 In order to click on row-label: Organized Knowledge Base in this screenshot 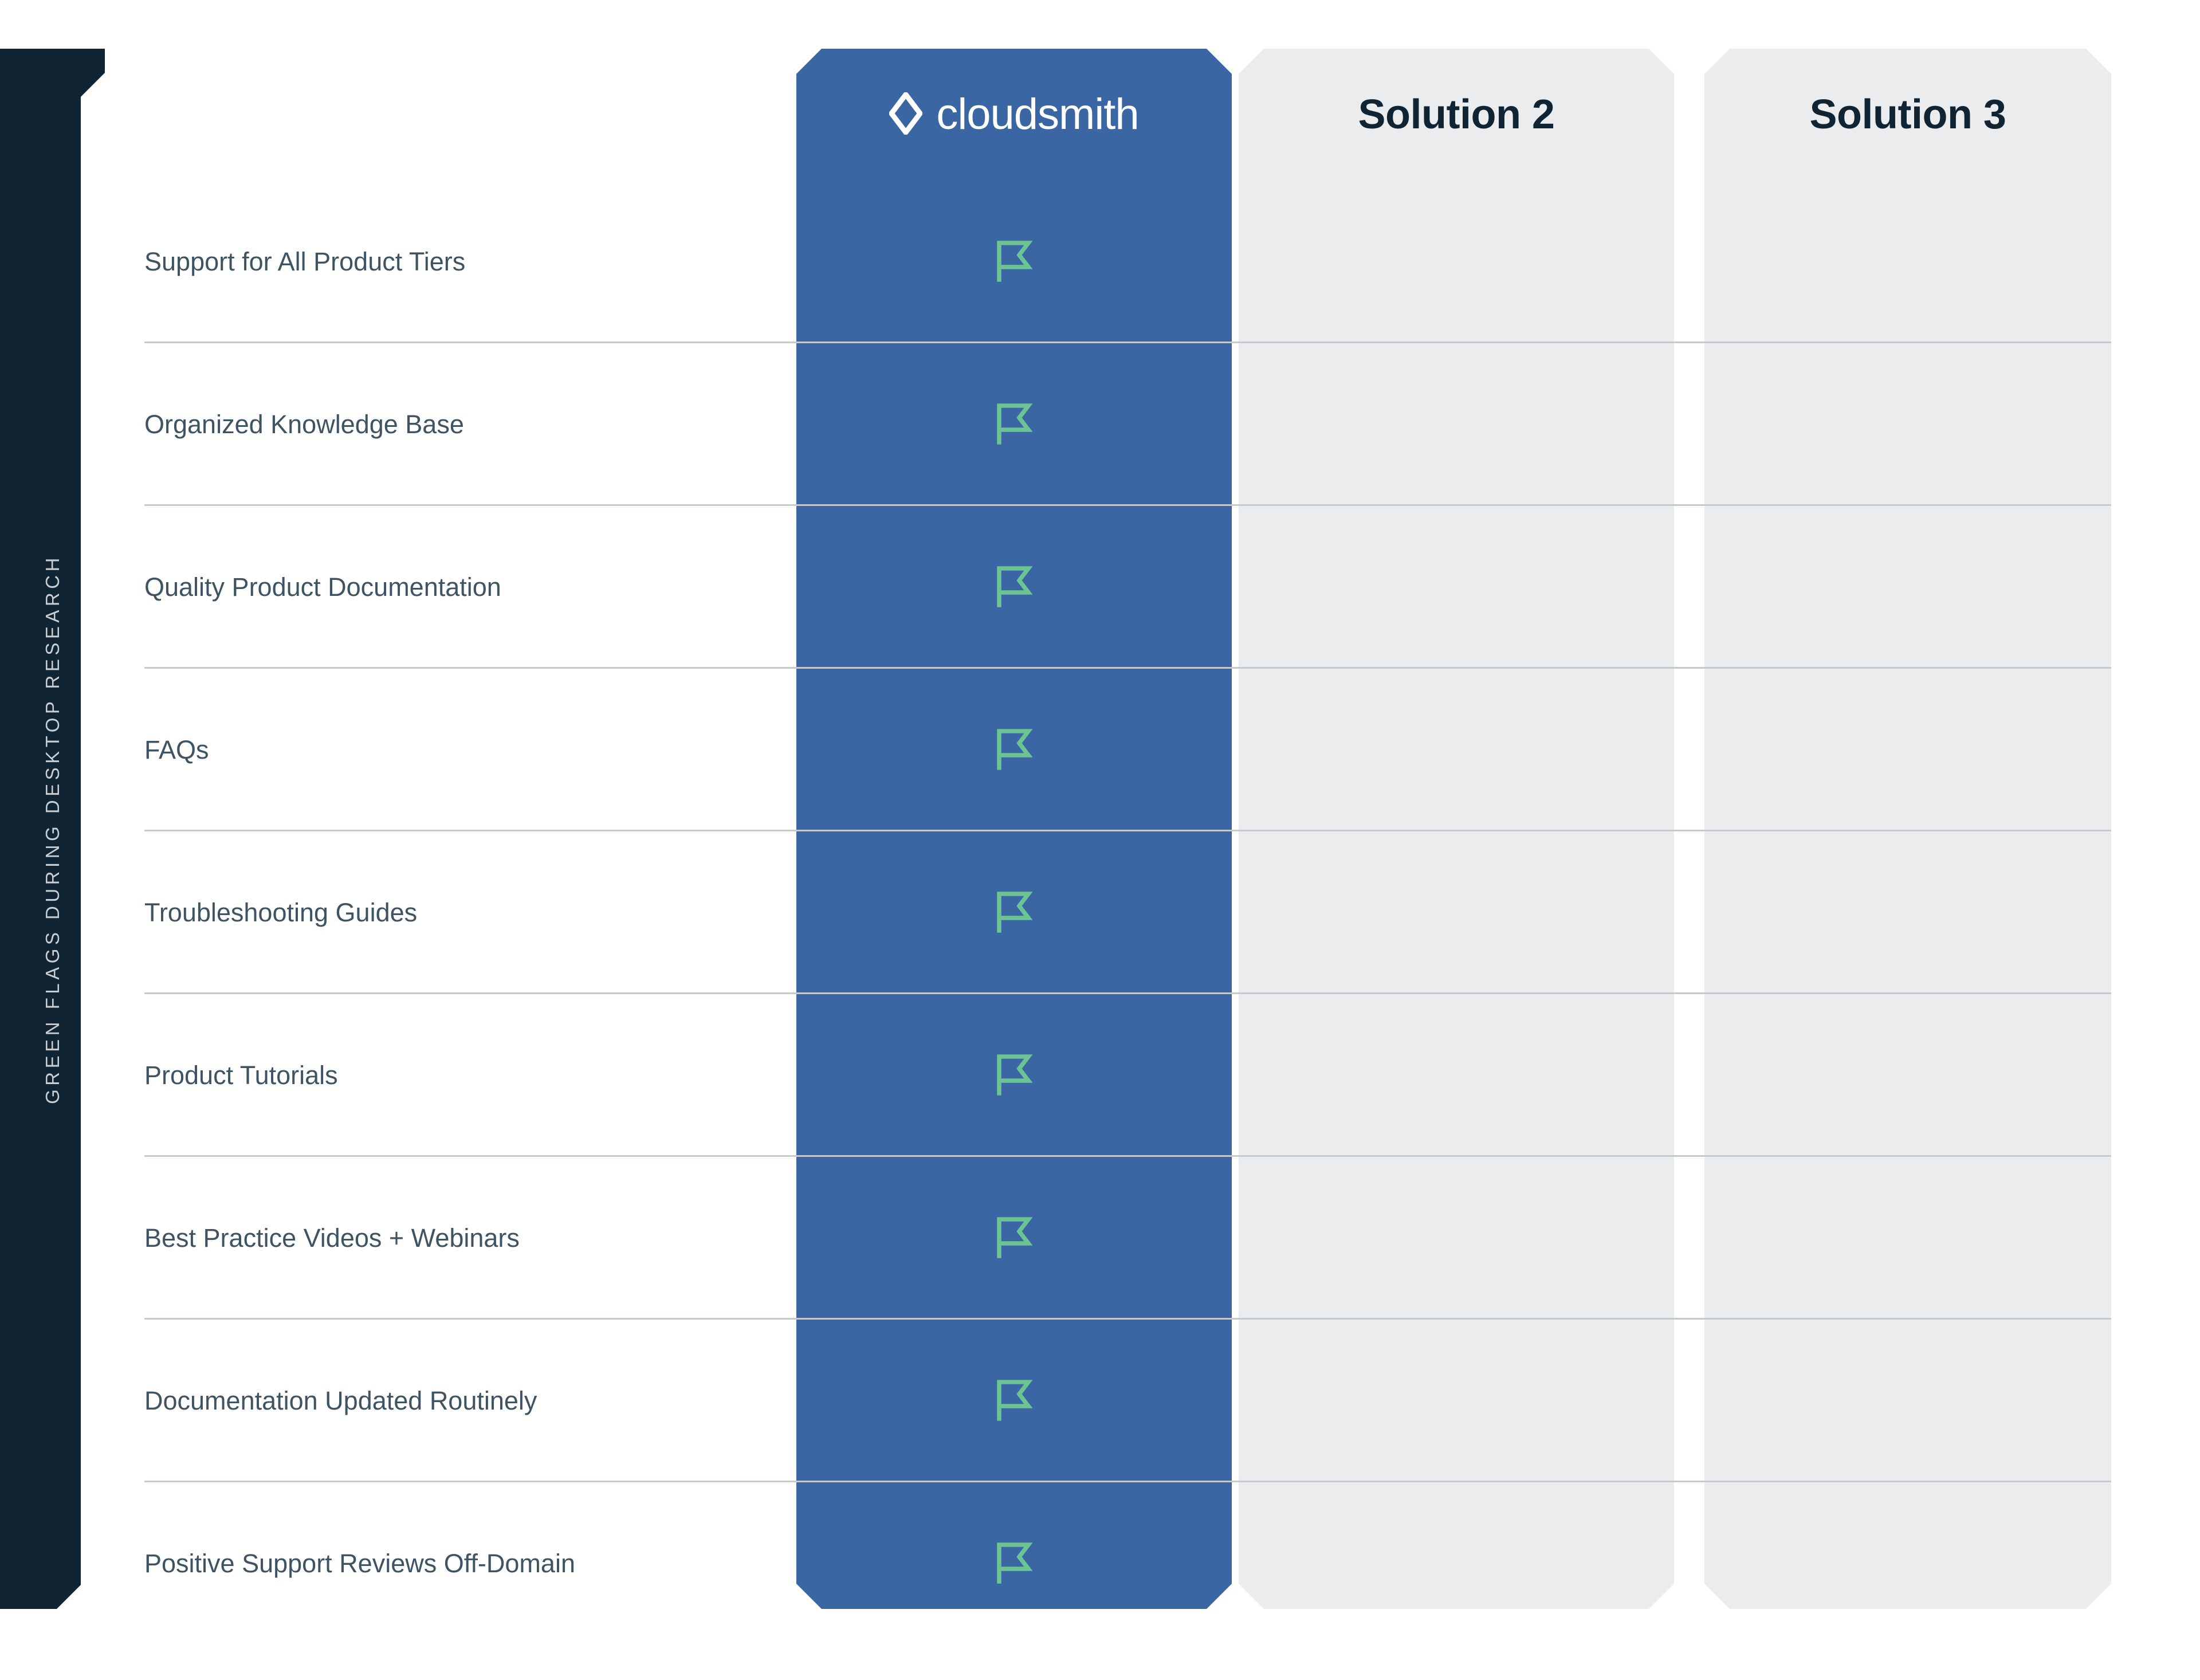, I will do `click(304, 424)`.